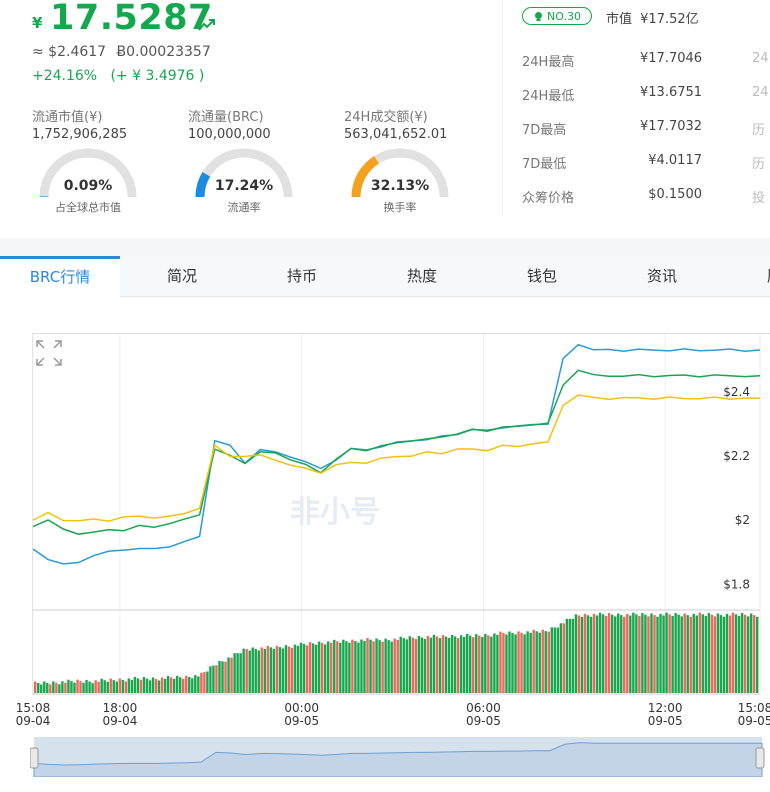 This screenshot has height=792, width=770. I want to click on x-tick-time: 18:00, so click(120, 708).